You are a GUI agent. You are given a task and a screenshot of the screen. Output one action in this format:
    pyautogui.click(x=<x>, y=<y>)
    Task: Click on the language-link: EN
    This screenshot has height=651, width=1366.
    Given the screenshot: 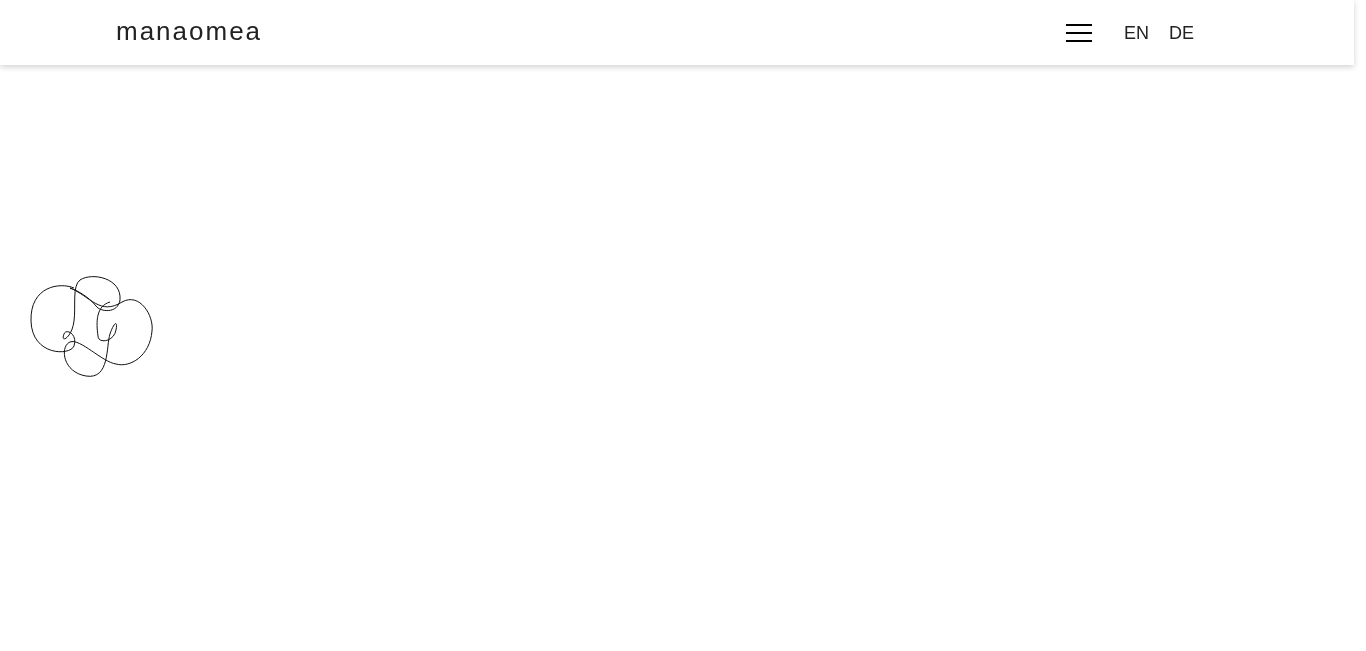 What is the action you would take?
    pyautogui.click(x=1136, y=32)
    